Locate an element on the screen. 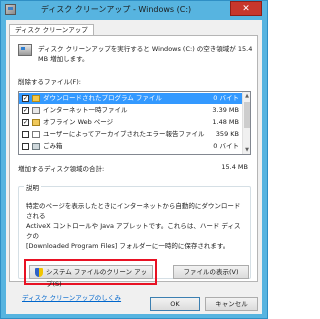  title-bar: ディスク クリーンアップ - Windows (C:) ✕ is located at coordinates (134, 10).